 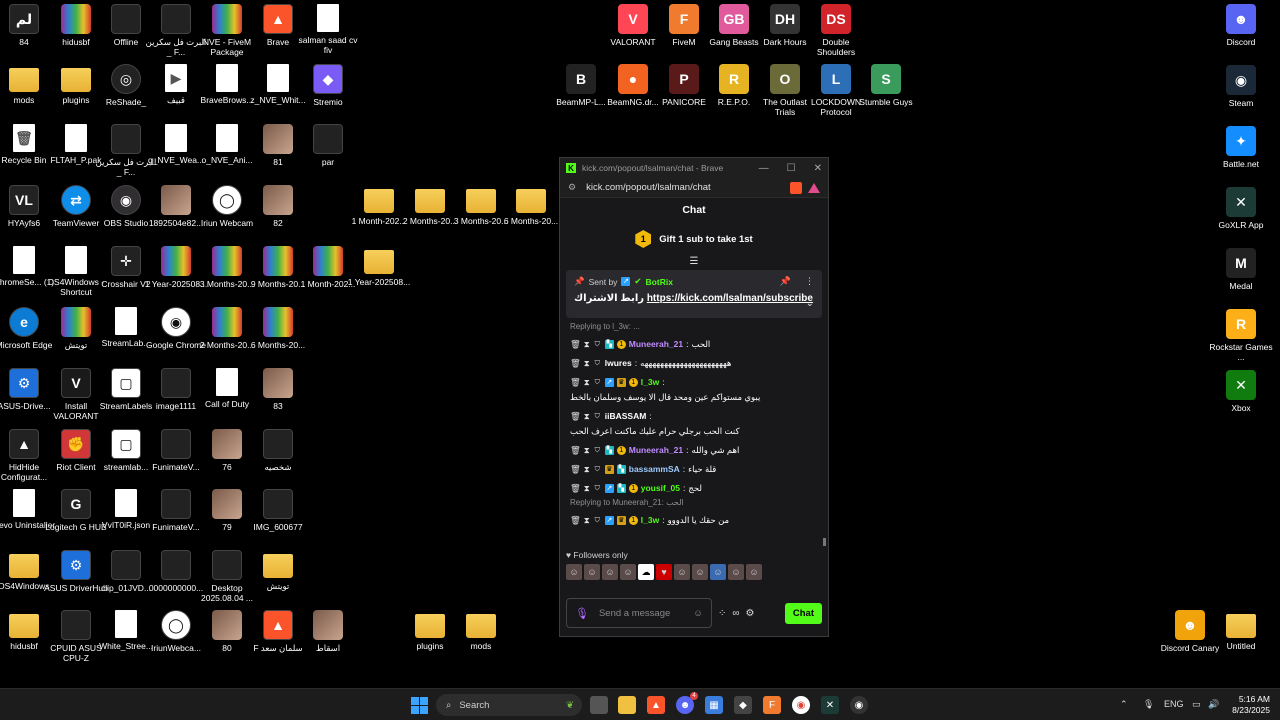 I want to click on app-shortcut: ◉ Steam, so click(x=1241, y=86).